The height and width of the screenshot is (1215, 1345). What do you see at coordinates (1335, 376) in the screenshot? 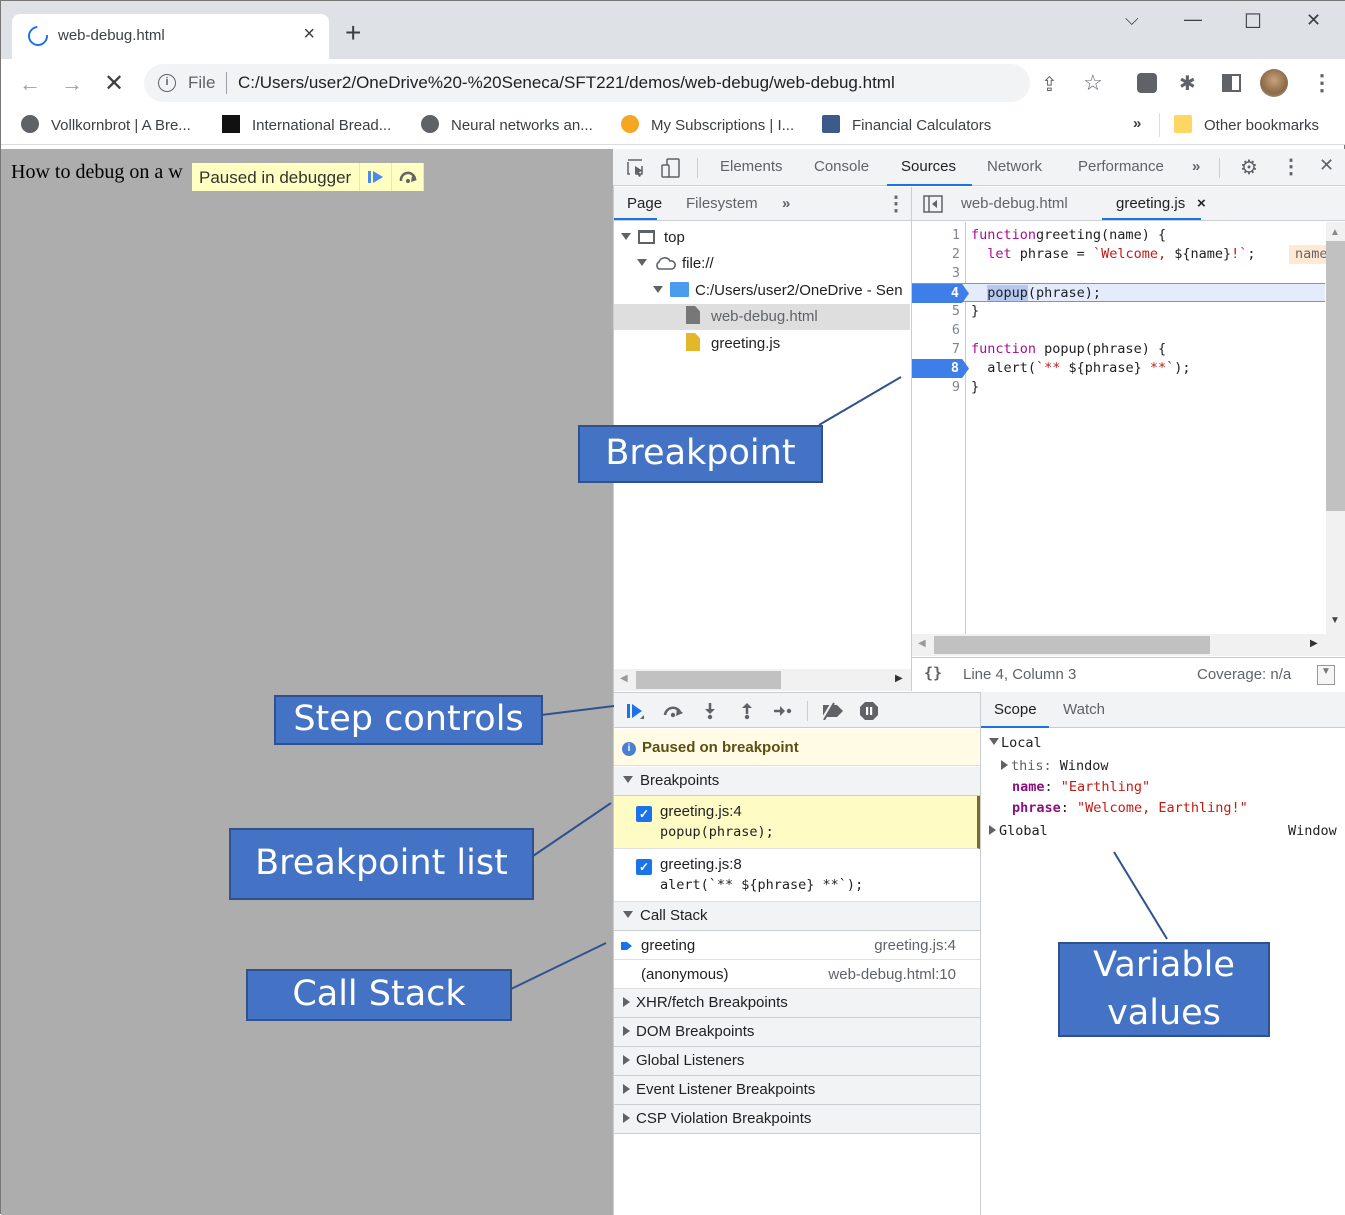
I see `editor-vertical-scroll-thumb` at bounding box center [1335, 376].